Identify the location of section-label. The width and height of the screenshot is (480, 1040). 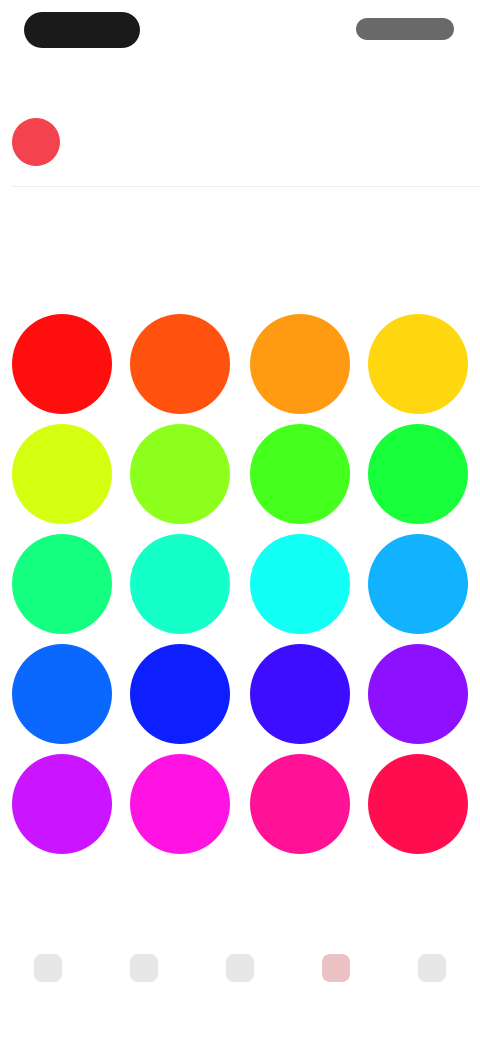
(82, 240).